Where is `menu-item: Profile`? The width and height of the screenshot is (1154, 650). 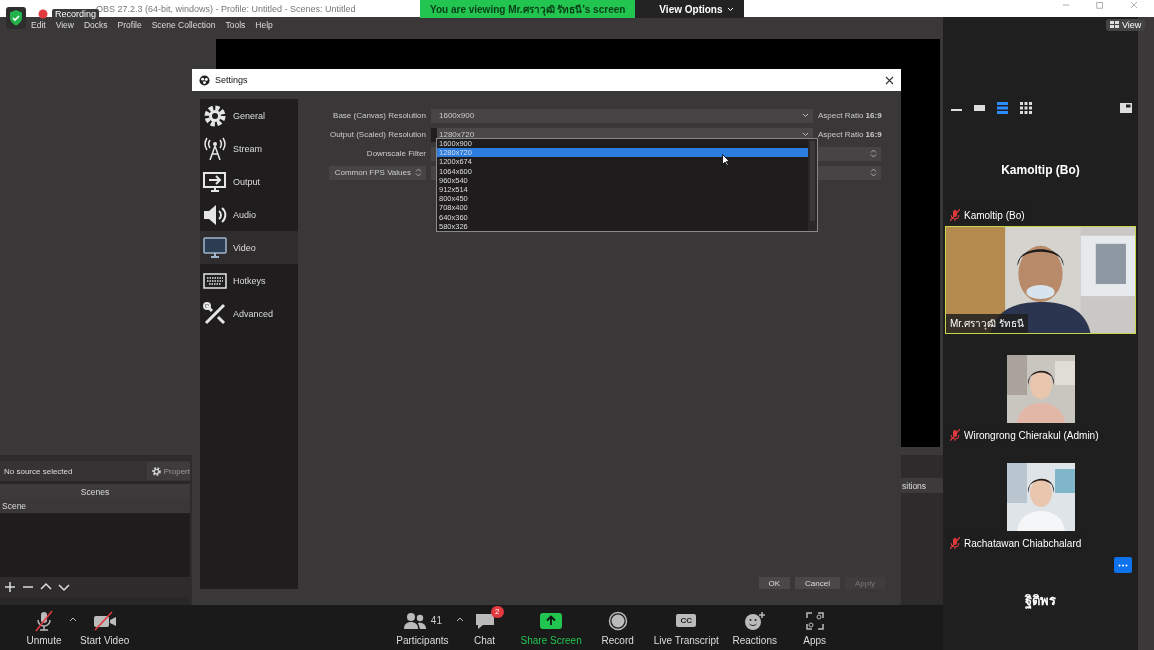
menu-item: Profile is located at coordinates (129, 24).